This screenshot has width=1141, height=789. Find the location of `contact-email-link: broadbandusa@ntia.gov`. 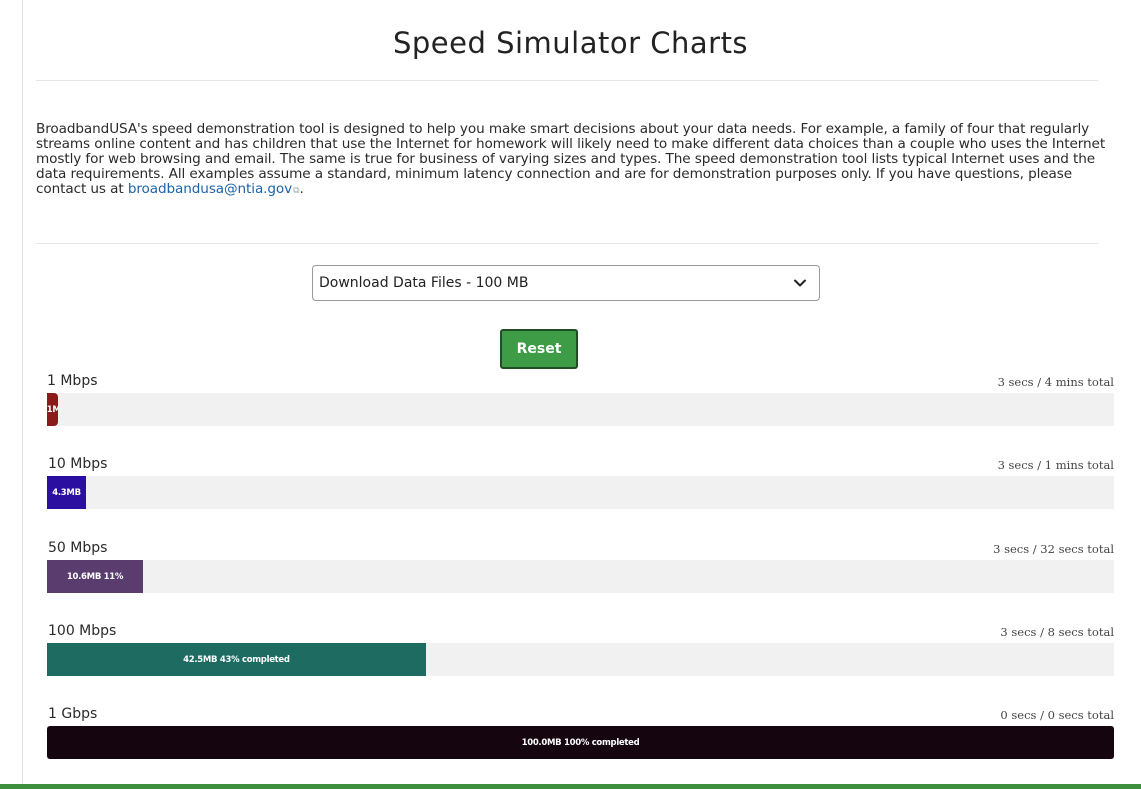

contact-email-link: broadbandusa@ntia.gov is located at coordinates (210, 189).